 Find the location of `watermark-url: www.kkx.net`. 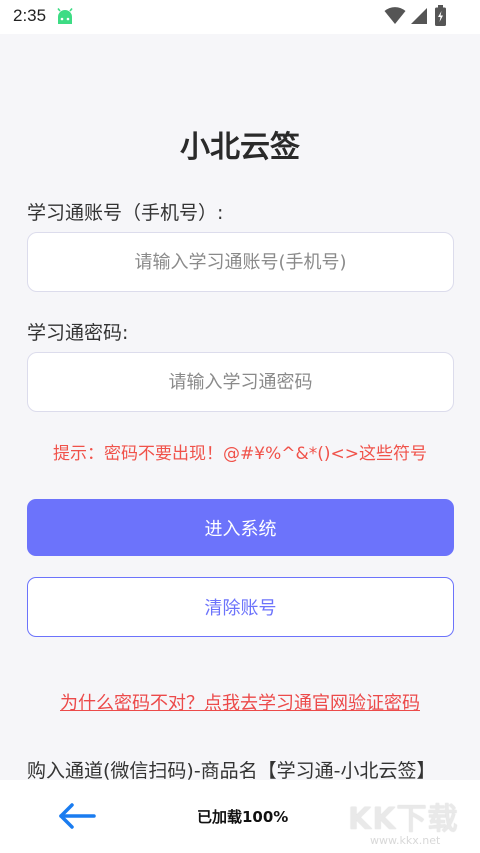

watermark-url: www.kkx.net is located at coordinates (405, 840).